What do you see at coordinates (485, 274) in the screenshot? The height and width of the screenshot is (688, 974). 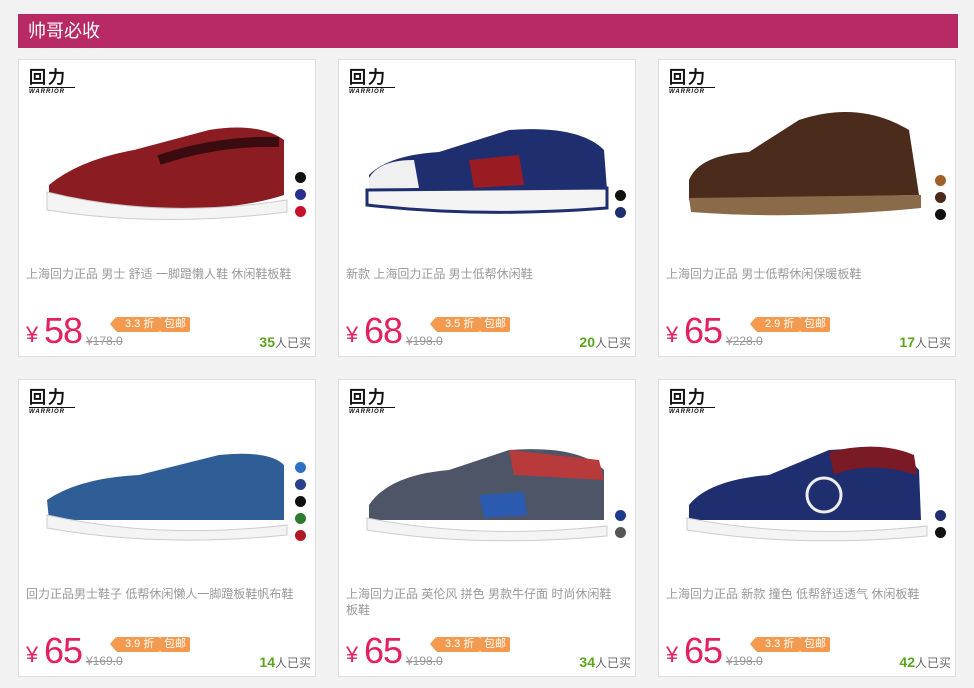 I see `product-name: 新款 上海回力正品 男士低帮休闲鞋` at bounding box center [485, 274].